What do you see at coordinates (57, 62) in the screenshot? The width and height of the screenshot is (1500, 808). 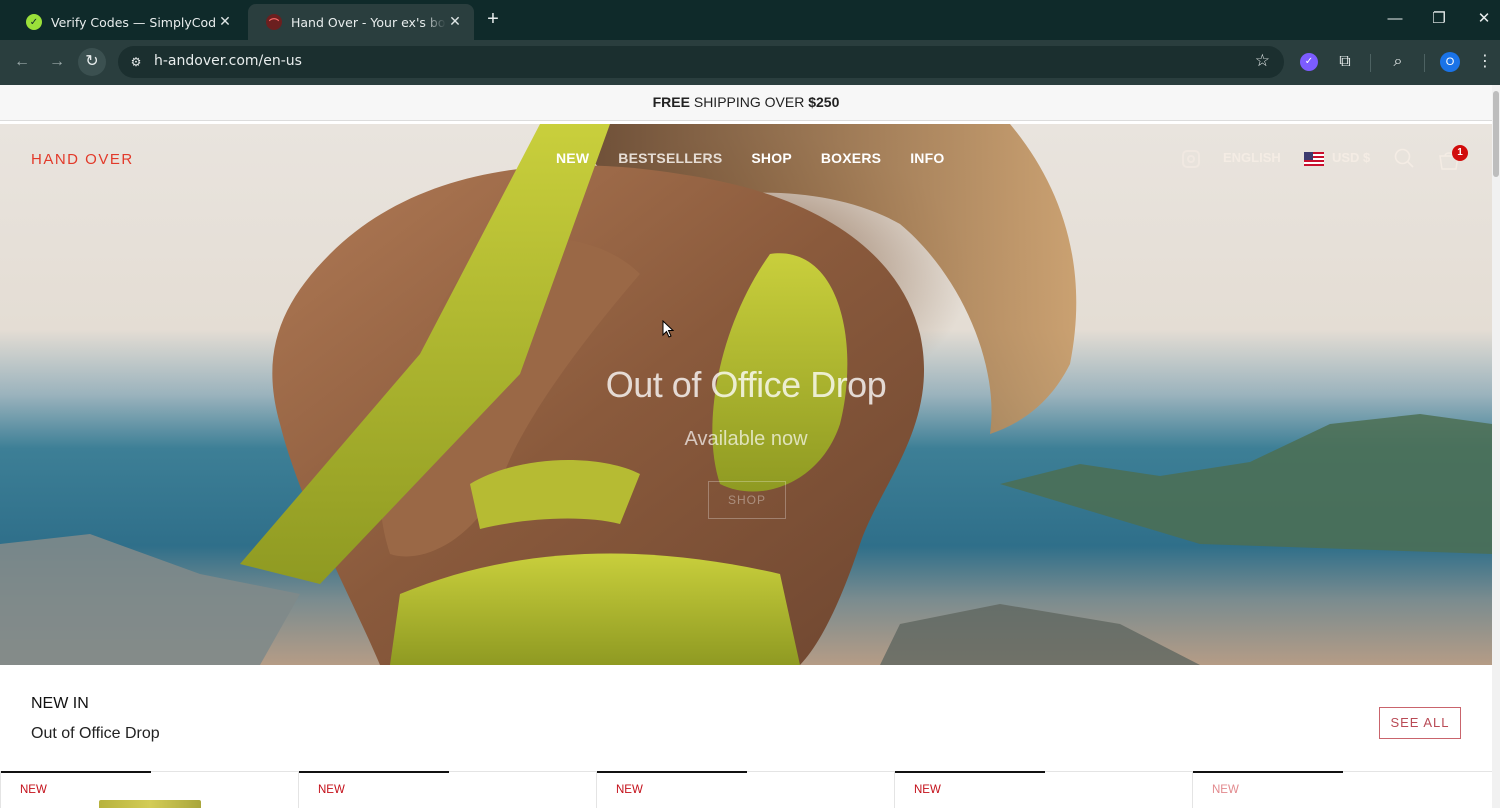 I see `forward-icon: →` at bounding box center [57, 62].